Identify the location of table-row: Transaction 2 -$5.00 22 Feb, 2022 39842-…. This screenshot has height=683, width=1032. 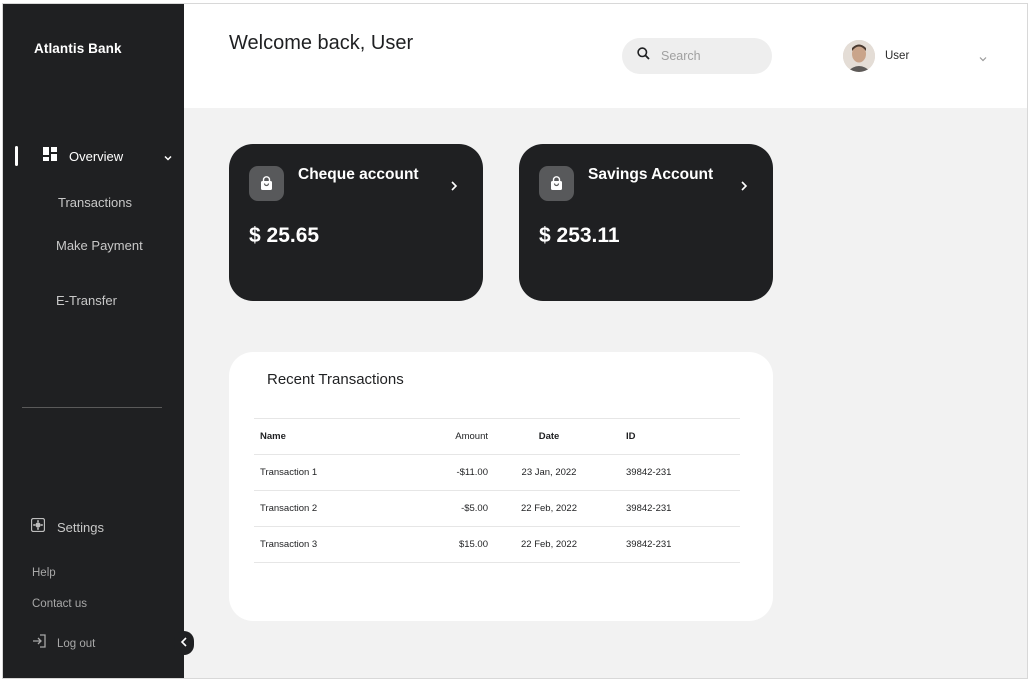
(497, 508).